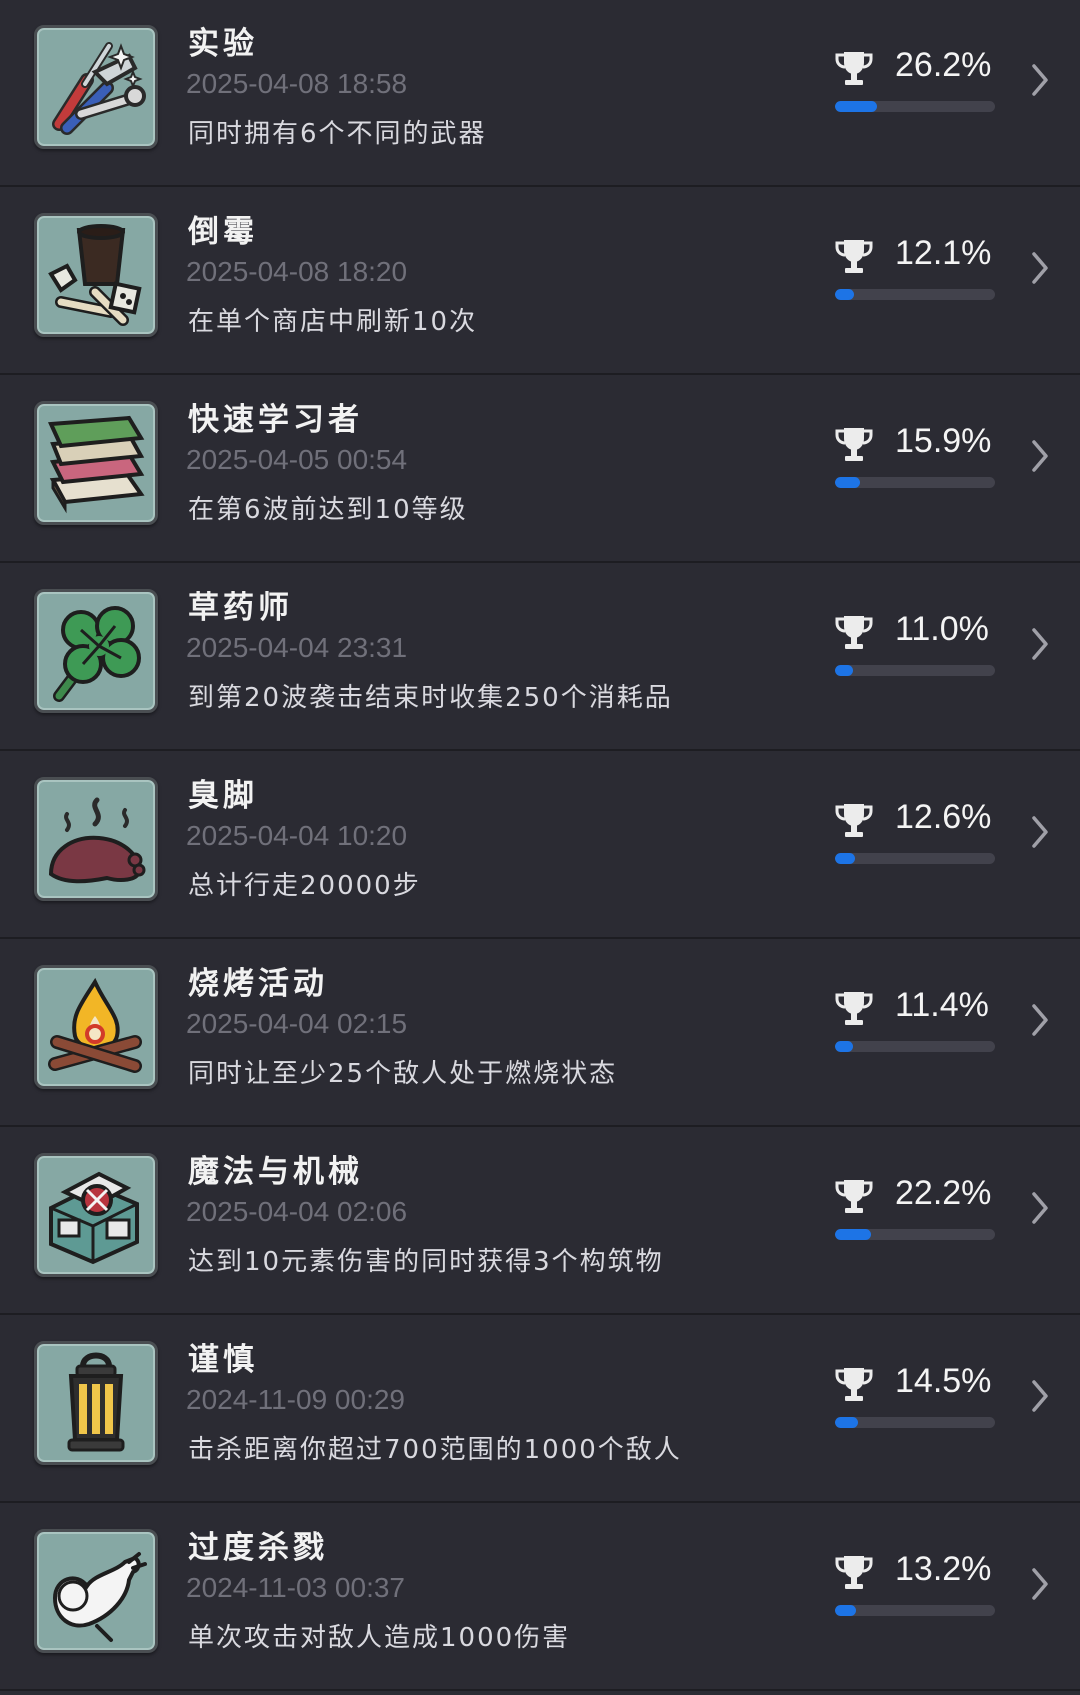 The height and width of the screenshot is (1695, 1080). Describe the element at coordinates (96, 1403) in the screenshot. I see `lantern-icon` at that location.